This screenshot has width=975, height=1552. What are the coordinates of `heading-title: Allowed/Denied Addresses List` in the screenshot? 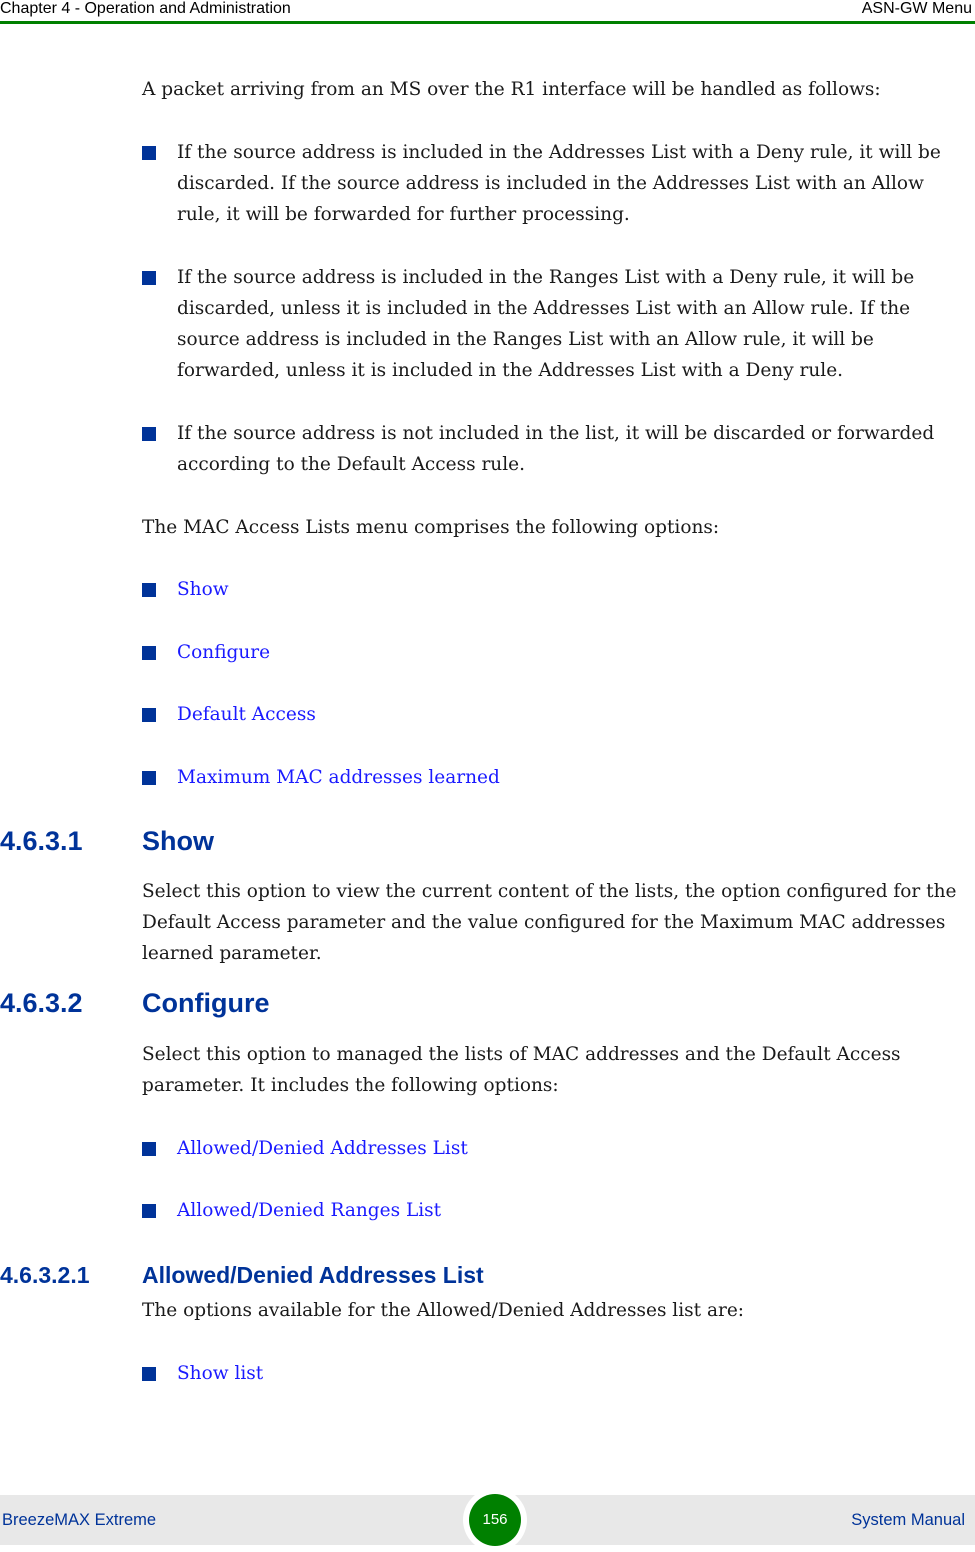 It's located at (313, 1275).